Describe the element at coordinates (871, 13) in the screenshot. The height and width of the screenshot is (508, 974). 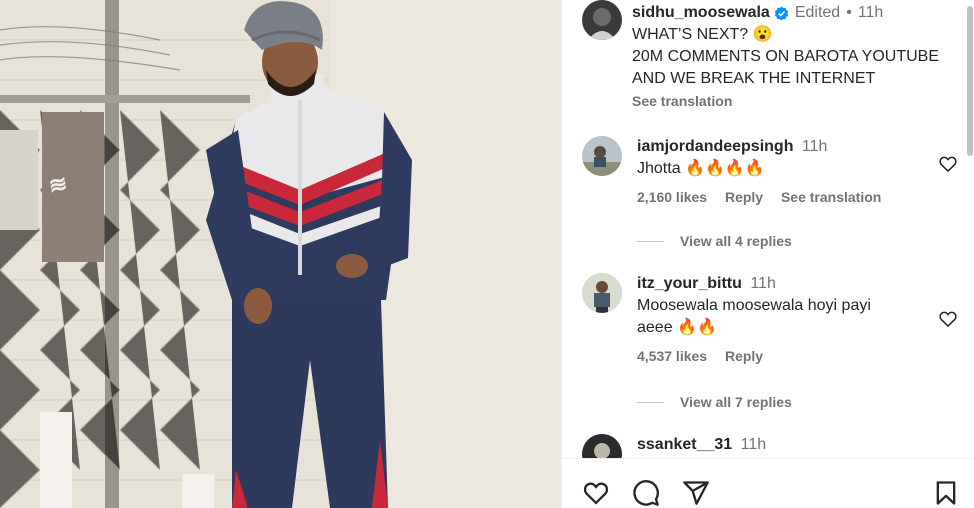
I see `post-time: 11h` at that location.